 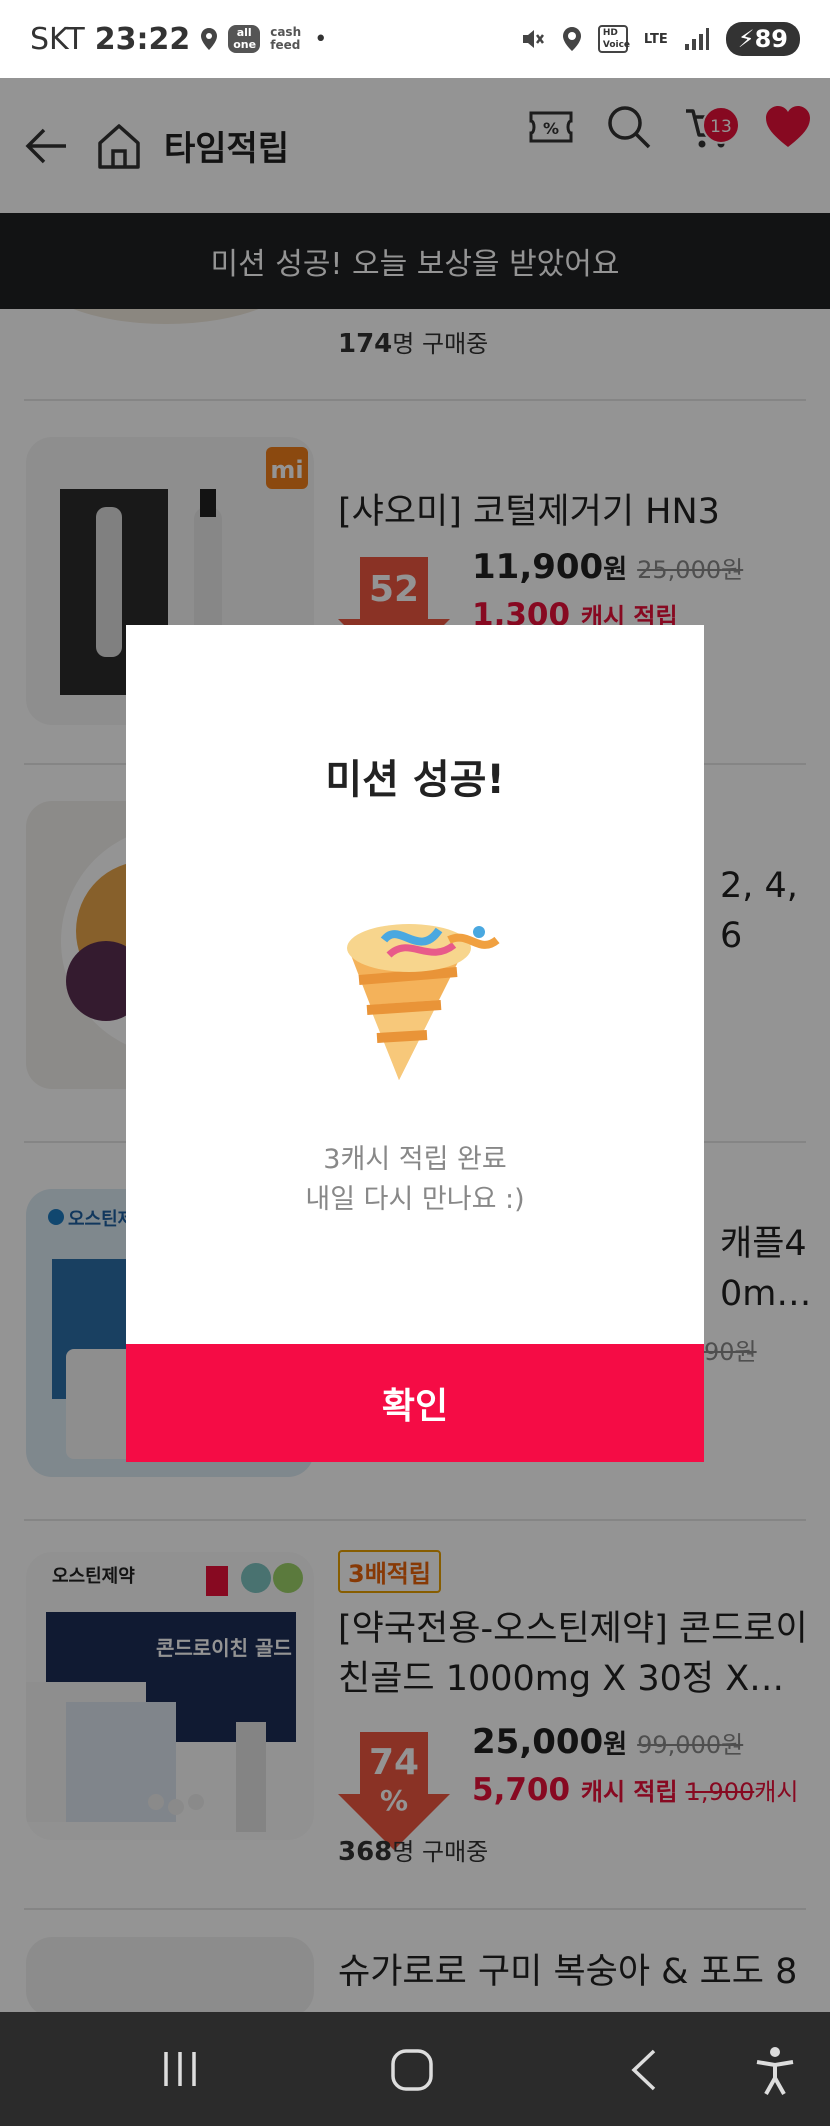 What do you see at coordinates (613, 39) in the screenshot?
I see `hd-voice-icon: HD Voice` at bounding box center [613, 39].